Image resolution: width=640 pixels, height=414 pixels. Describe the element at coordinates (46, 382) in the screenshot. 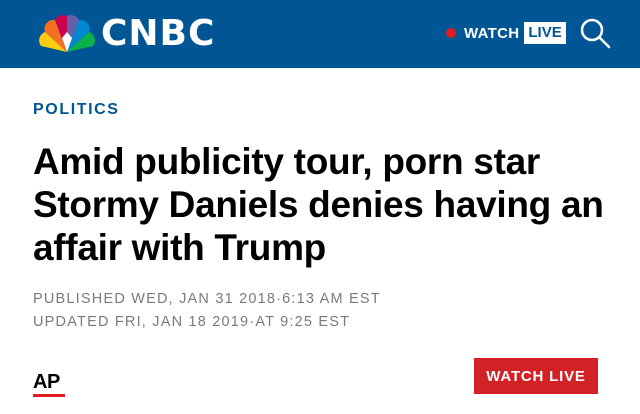

I see `ap-source-logo: AP` at that location.